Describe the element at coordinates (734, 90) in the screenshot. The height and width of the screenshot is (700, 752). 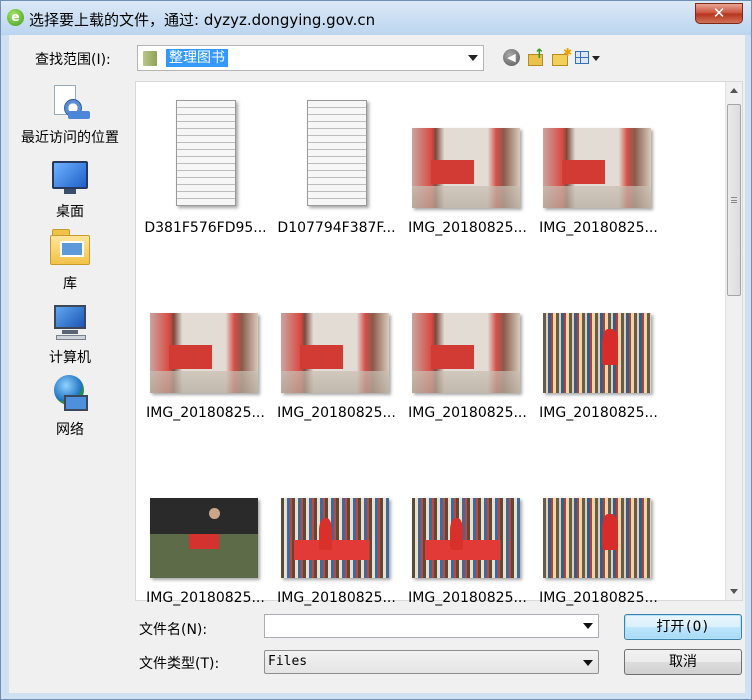
I see `scroll-up-arrow-icon` at that location.